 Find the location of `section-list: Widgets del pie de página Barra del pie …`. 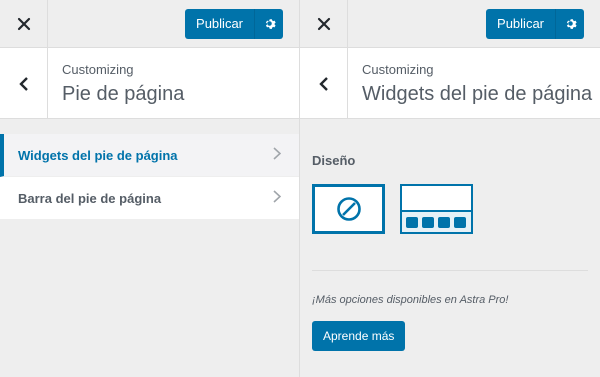

section-list: Widgets del pie de página Barra del pie … is located at coordinates (149, 177).